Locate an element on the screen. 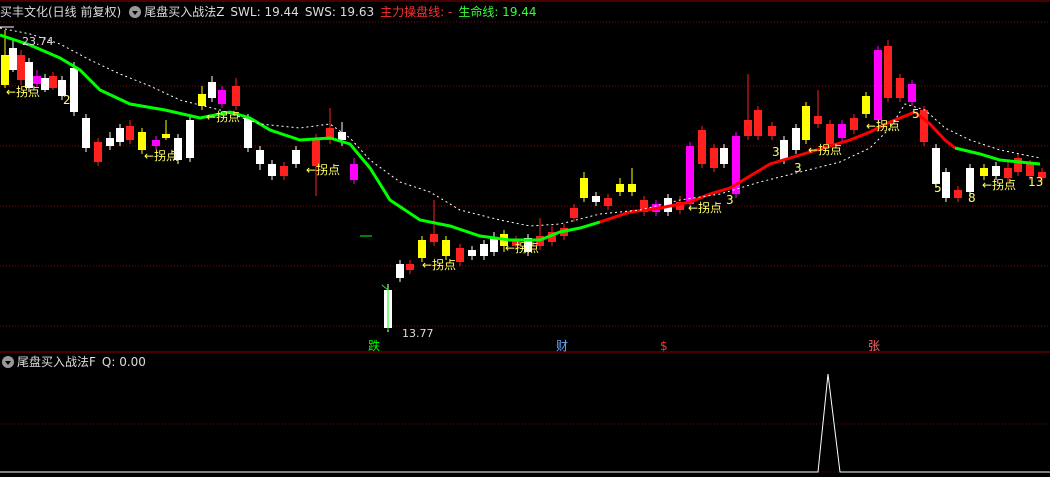  count-label: 2 is located at coordinates (67, 100).